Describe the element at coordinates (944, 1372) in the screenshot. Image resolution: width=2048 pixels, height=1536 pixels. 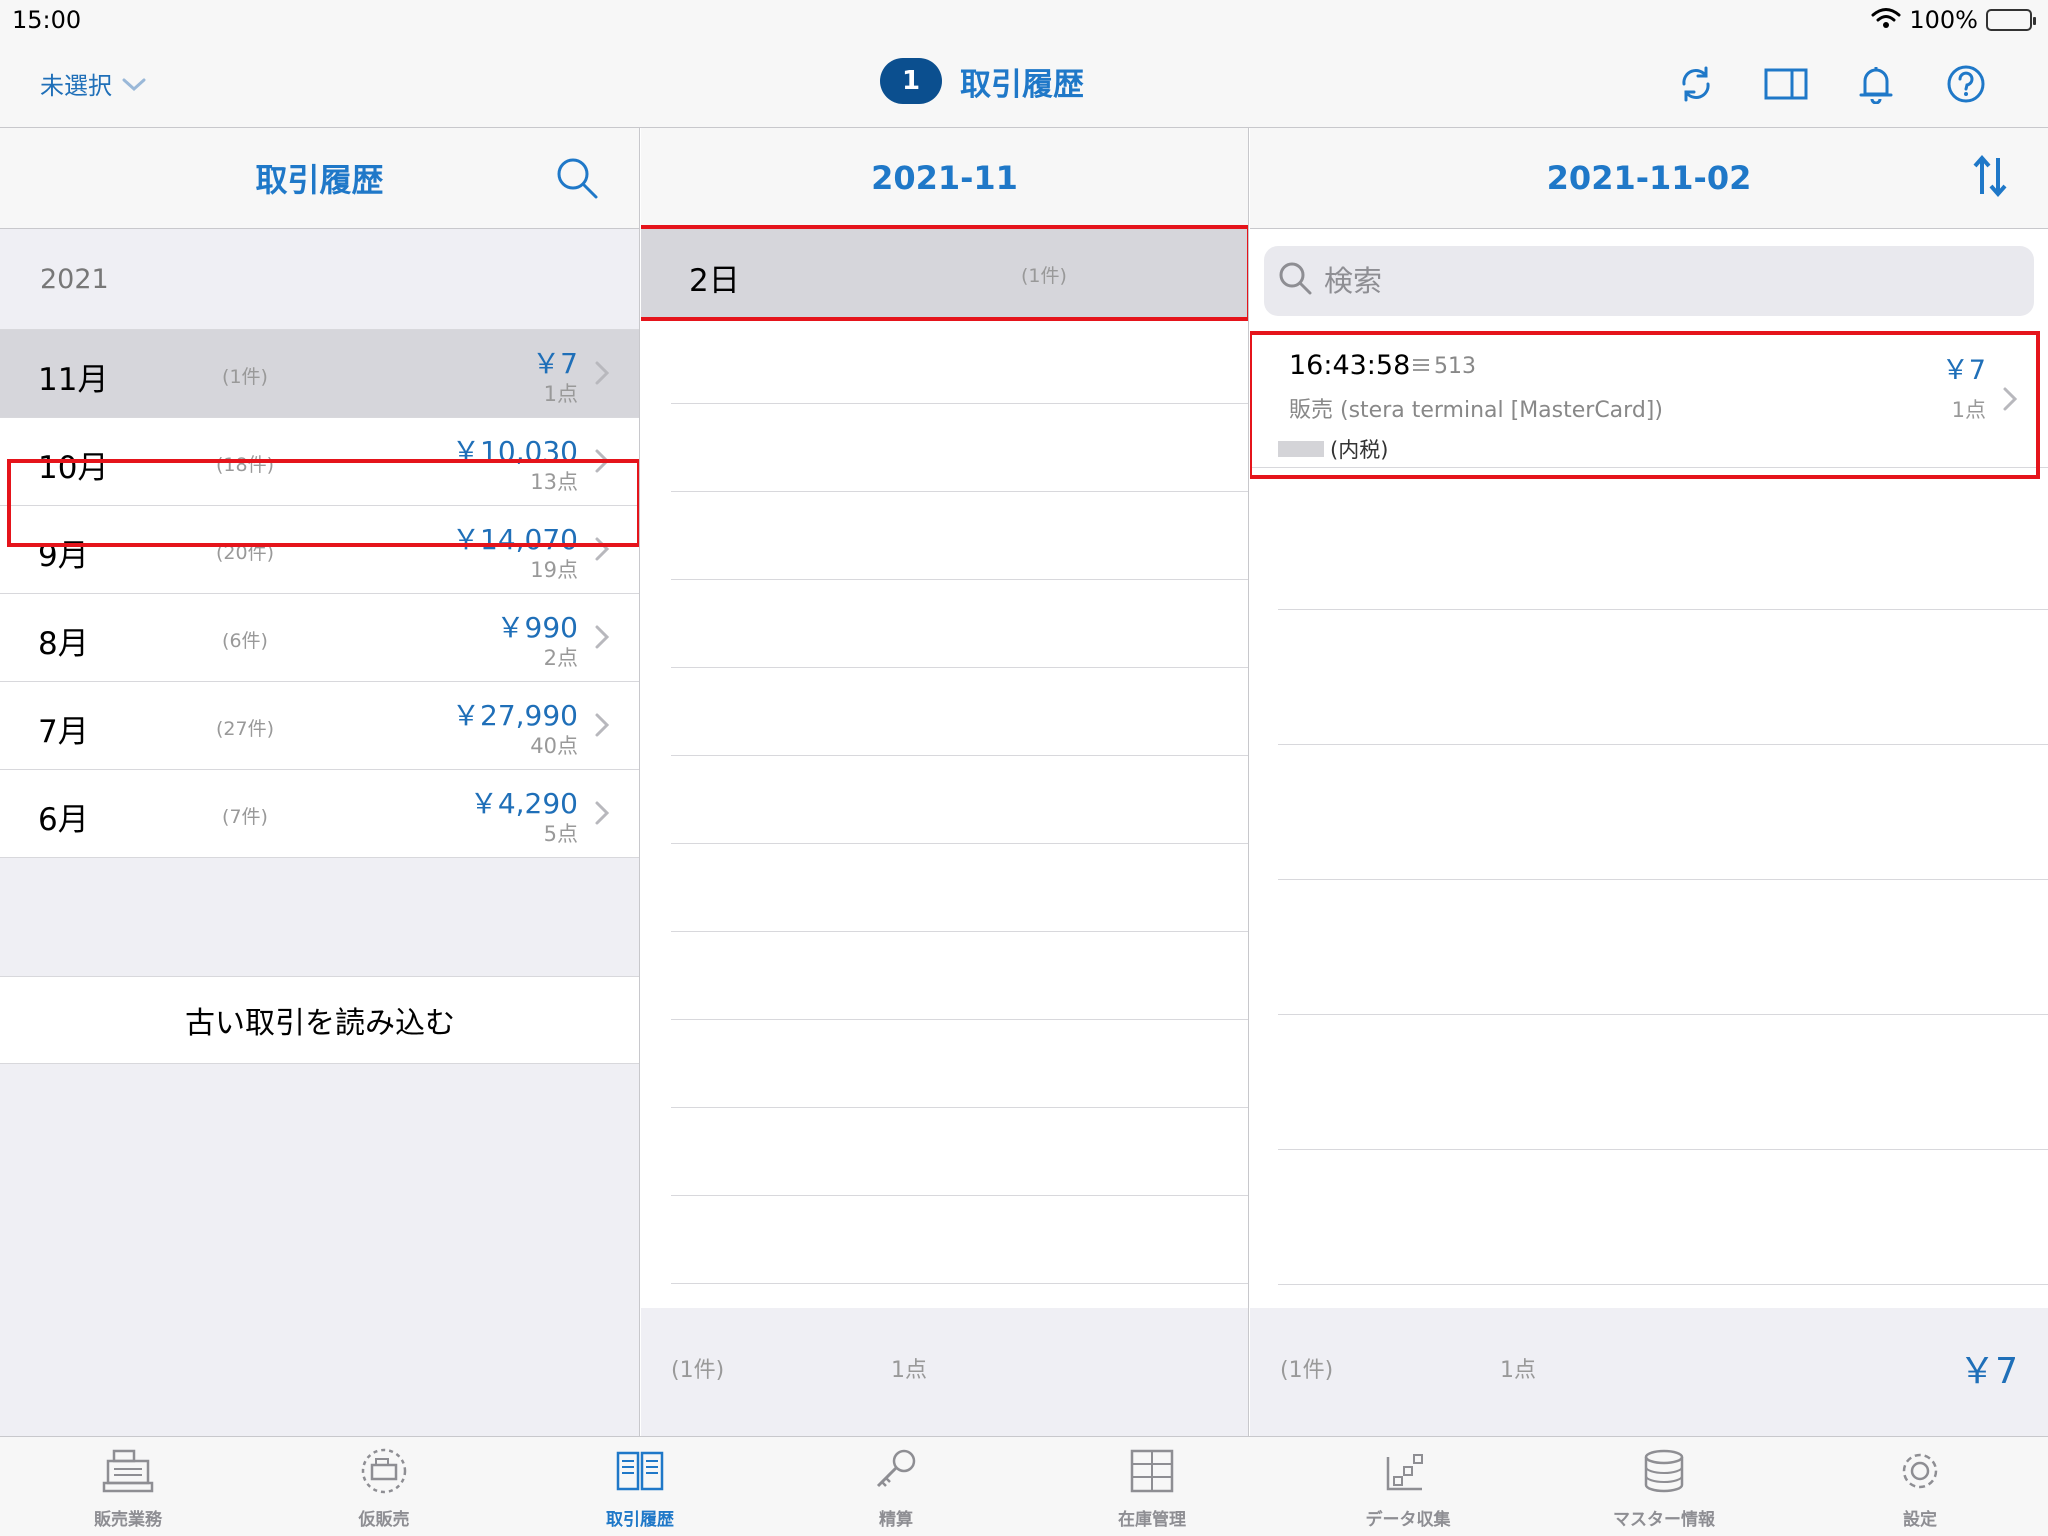
I see `days-panel-footer: (1件) 1点` at that location.